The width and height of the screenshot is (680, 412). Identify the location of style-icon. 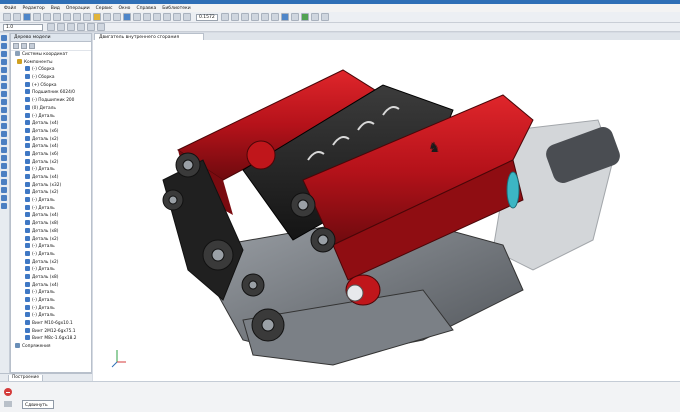
(61, 27).